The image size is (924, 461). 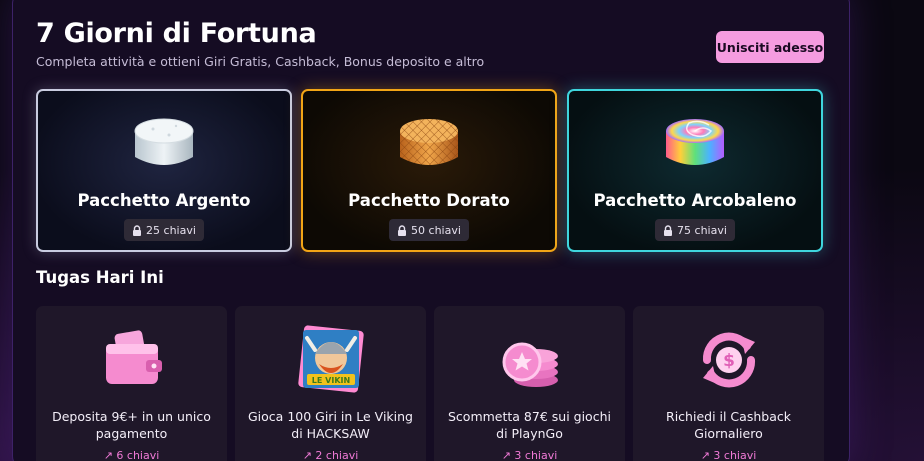 What do you see at coordinates (330, 380) in the screenshot?
I see `svg-text: LE VIKIN` at bounding box center [330, 380].